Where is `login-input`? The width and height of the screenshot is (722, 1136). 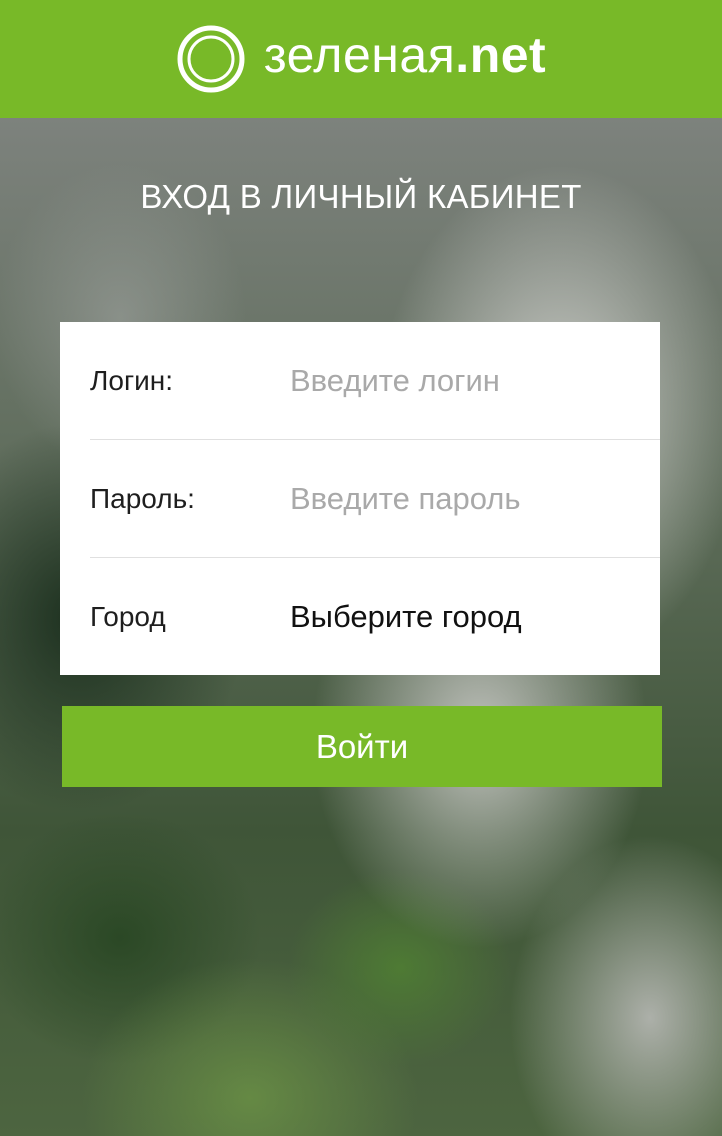 login-input is located at coordinates (460, 380).